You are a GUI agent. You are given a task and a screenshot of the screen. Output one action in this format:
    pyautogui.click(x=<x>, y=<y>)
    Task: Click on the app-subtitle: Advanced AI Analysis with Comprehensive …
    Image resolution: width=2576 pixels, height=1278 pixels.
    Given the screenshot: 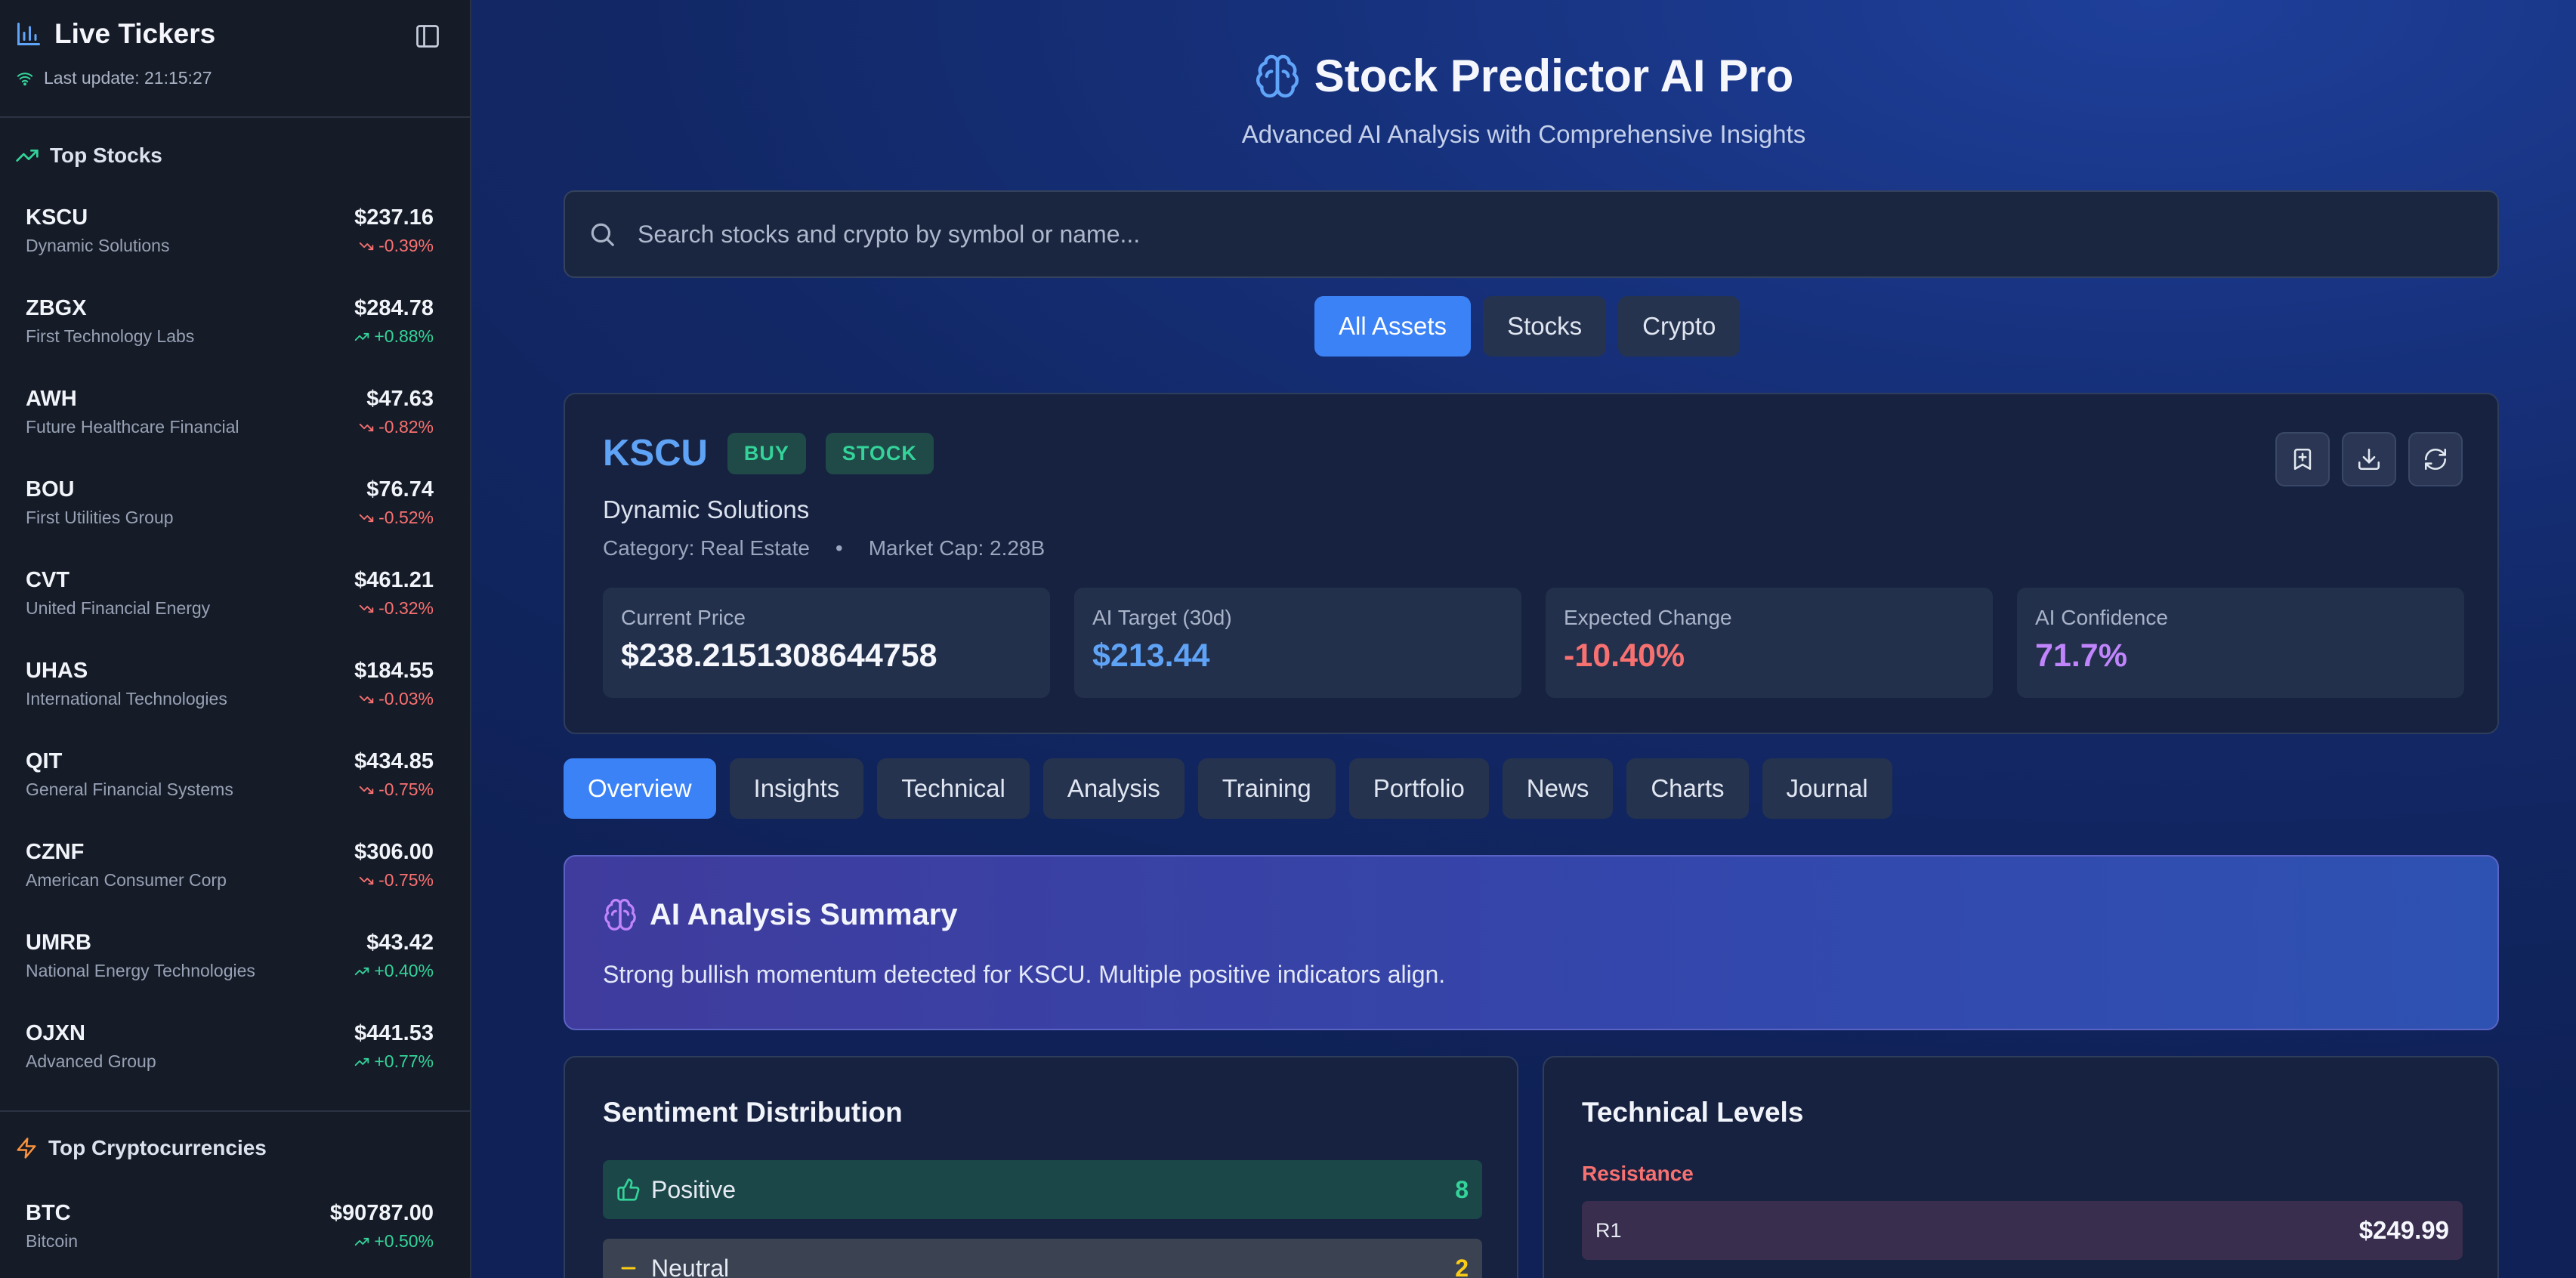 What is the action you would take?
    pyautogui.click(x=1523, y=133)
    